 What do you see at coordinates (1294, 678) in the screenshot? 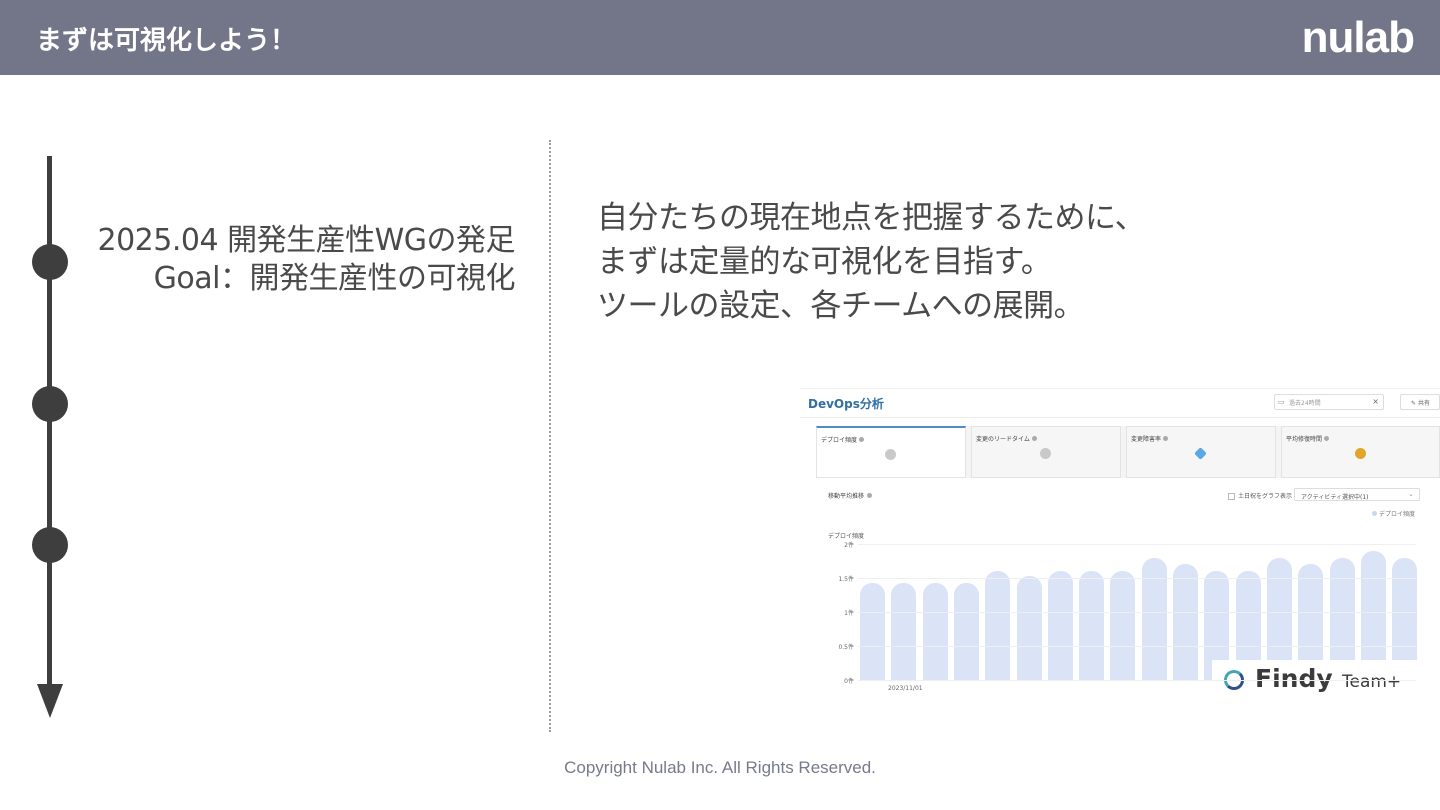
I see `findy-name: Findy` at bounding box center [1294, 678].